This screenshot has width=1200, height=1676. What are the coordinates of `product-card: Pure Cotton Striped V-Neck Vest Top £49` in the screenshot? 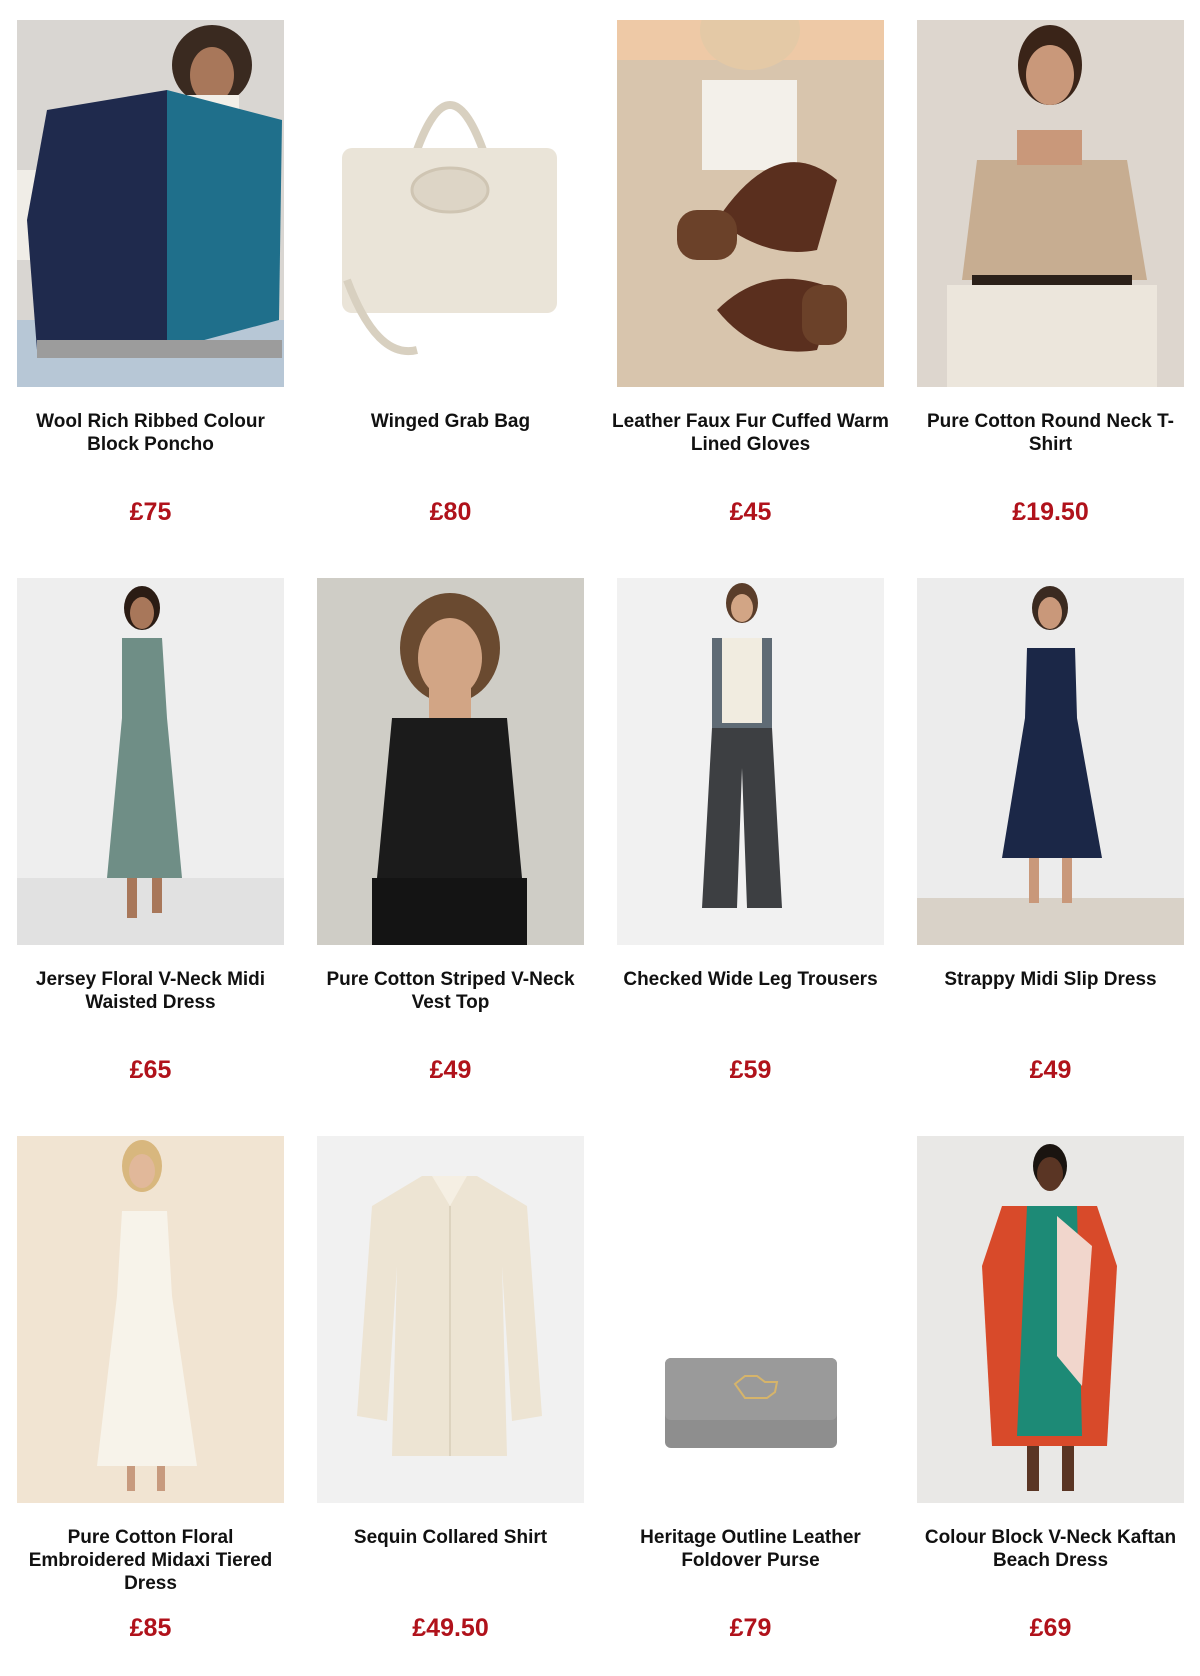 It's located at (450, 848).